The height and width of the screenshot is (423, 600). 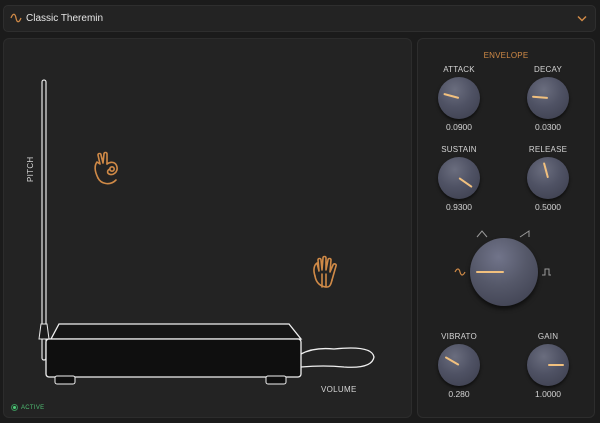 What do you see at coordinates (339, 389) in the screenshot?
I see `volume-axis-label: VOLUME` at bounding box center [339, 389].